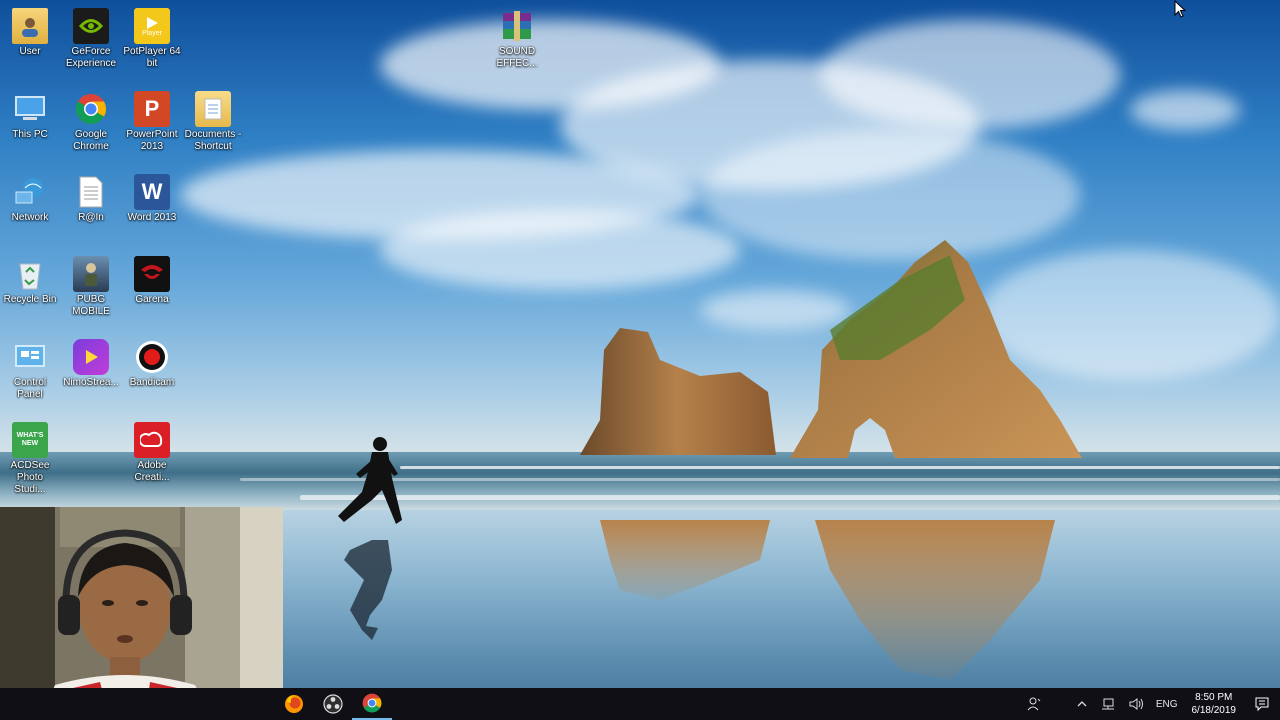 The height and width of the screenshot is (720, 1280). I want to click on taskbar-obs, so click(333, 704).